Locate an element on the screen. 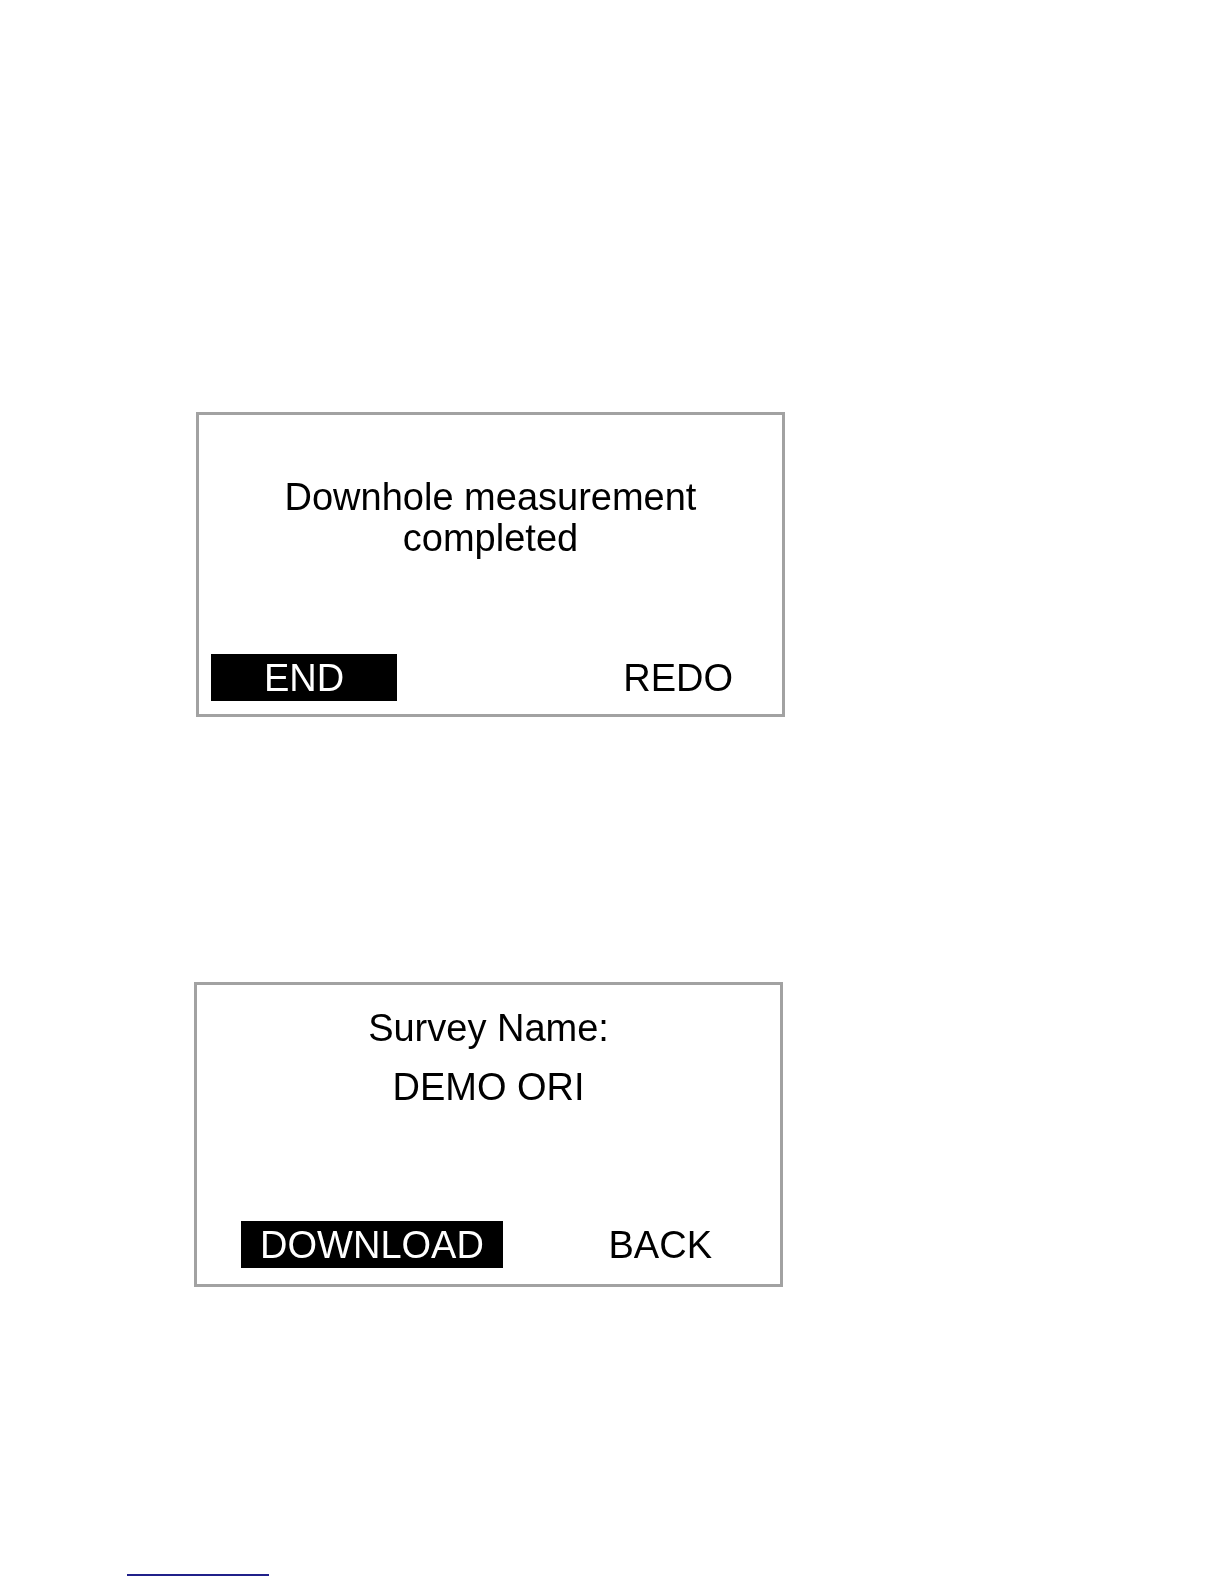 Image resolution: width=1224 pixels, height=1584 pixels. field-label: Survey Name: is located at coordinates (488, 1028).